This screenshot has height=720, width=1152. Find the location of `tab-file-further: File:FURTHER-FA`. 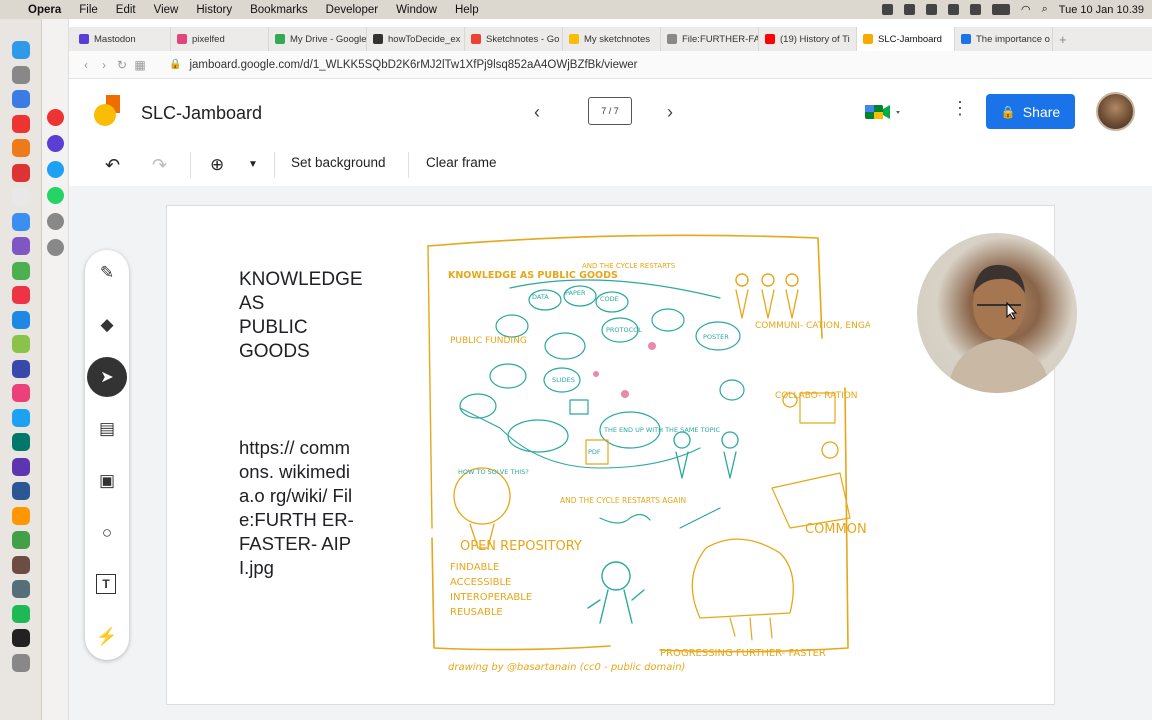

tab-file-further: File:FURTHER-FA is located at coordinates (710, 39).